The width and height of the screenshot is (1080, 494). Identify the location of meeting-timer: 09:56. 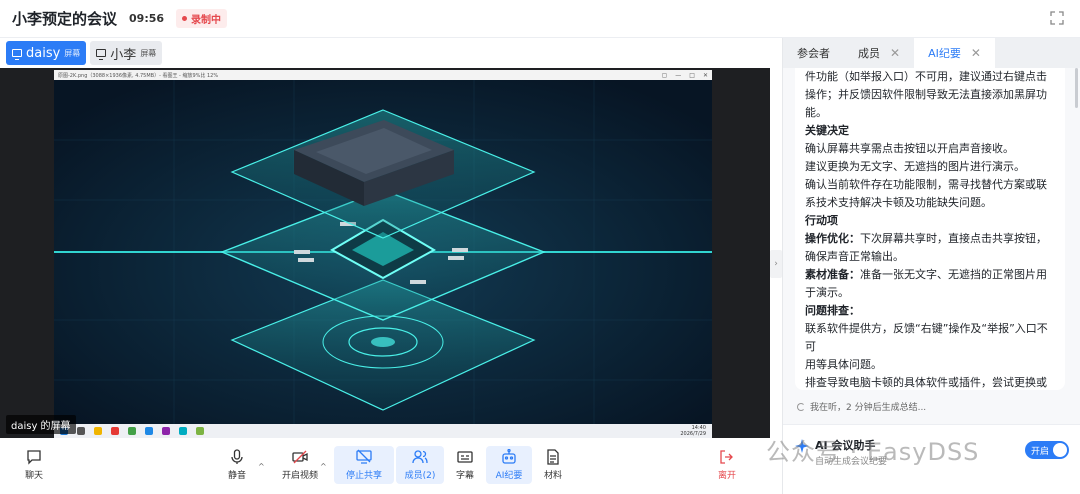
(147, 18).